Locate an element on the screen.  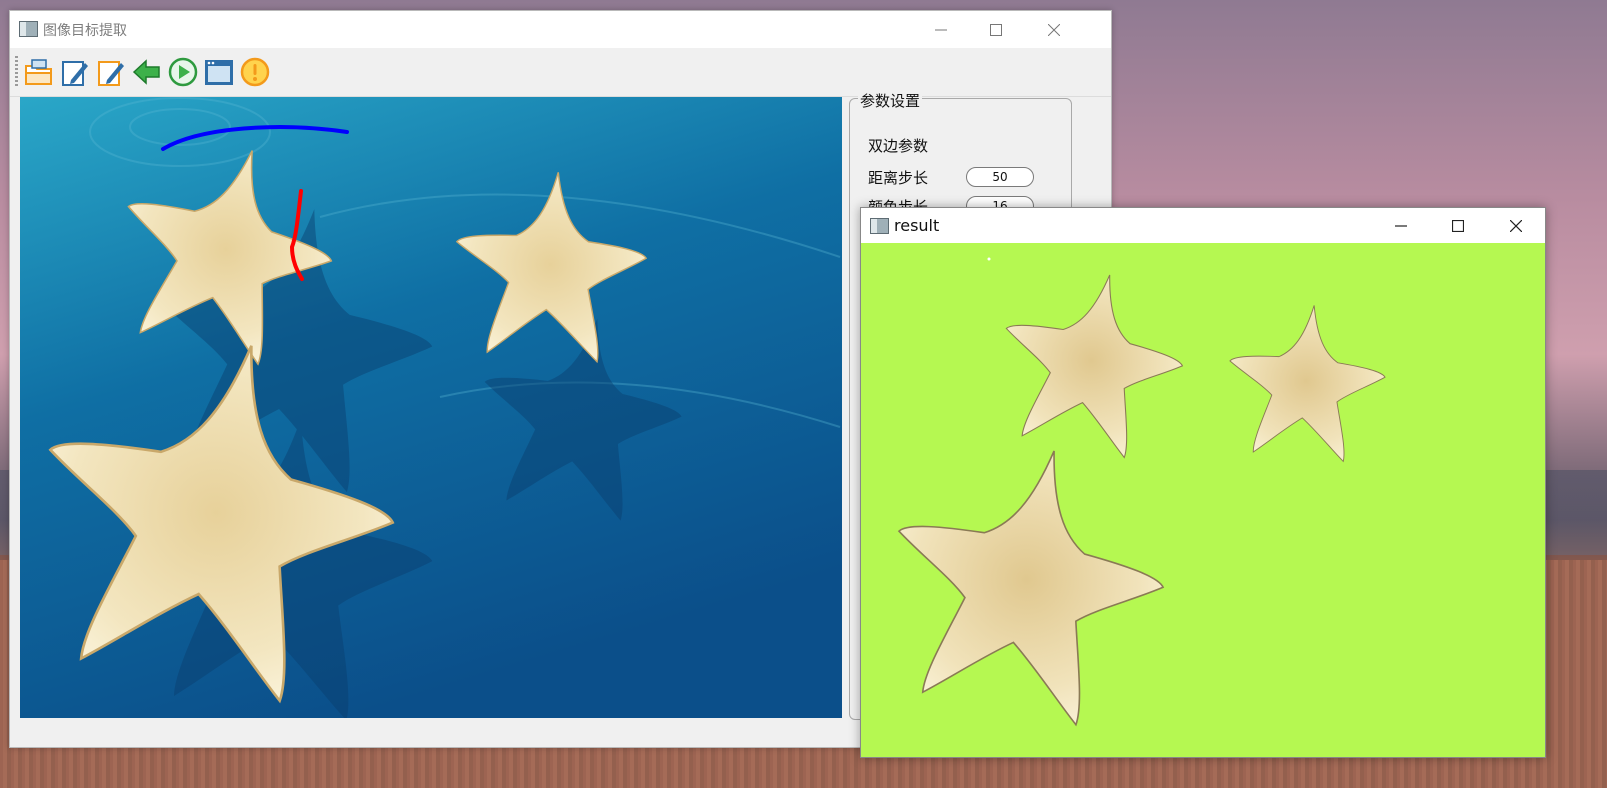
back-button is located at coordinates (147, 72).